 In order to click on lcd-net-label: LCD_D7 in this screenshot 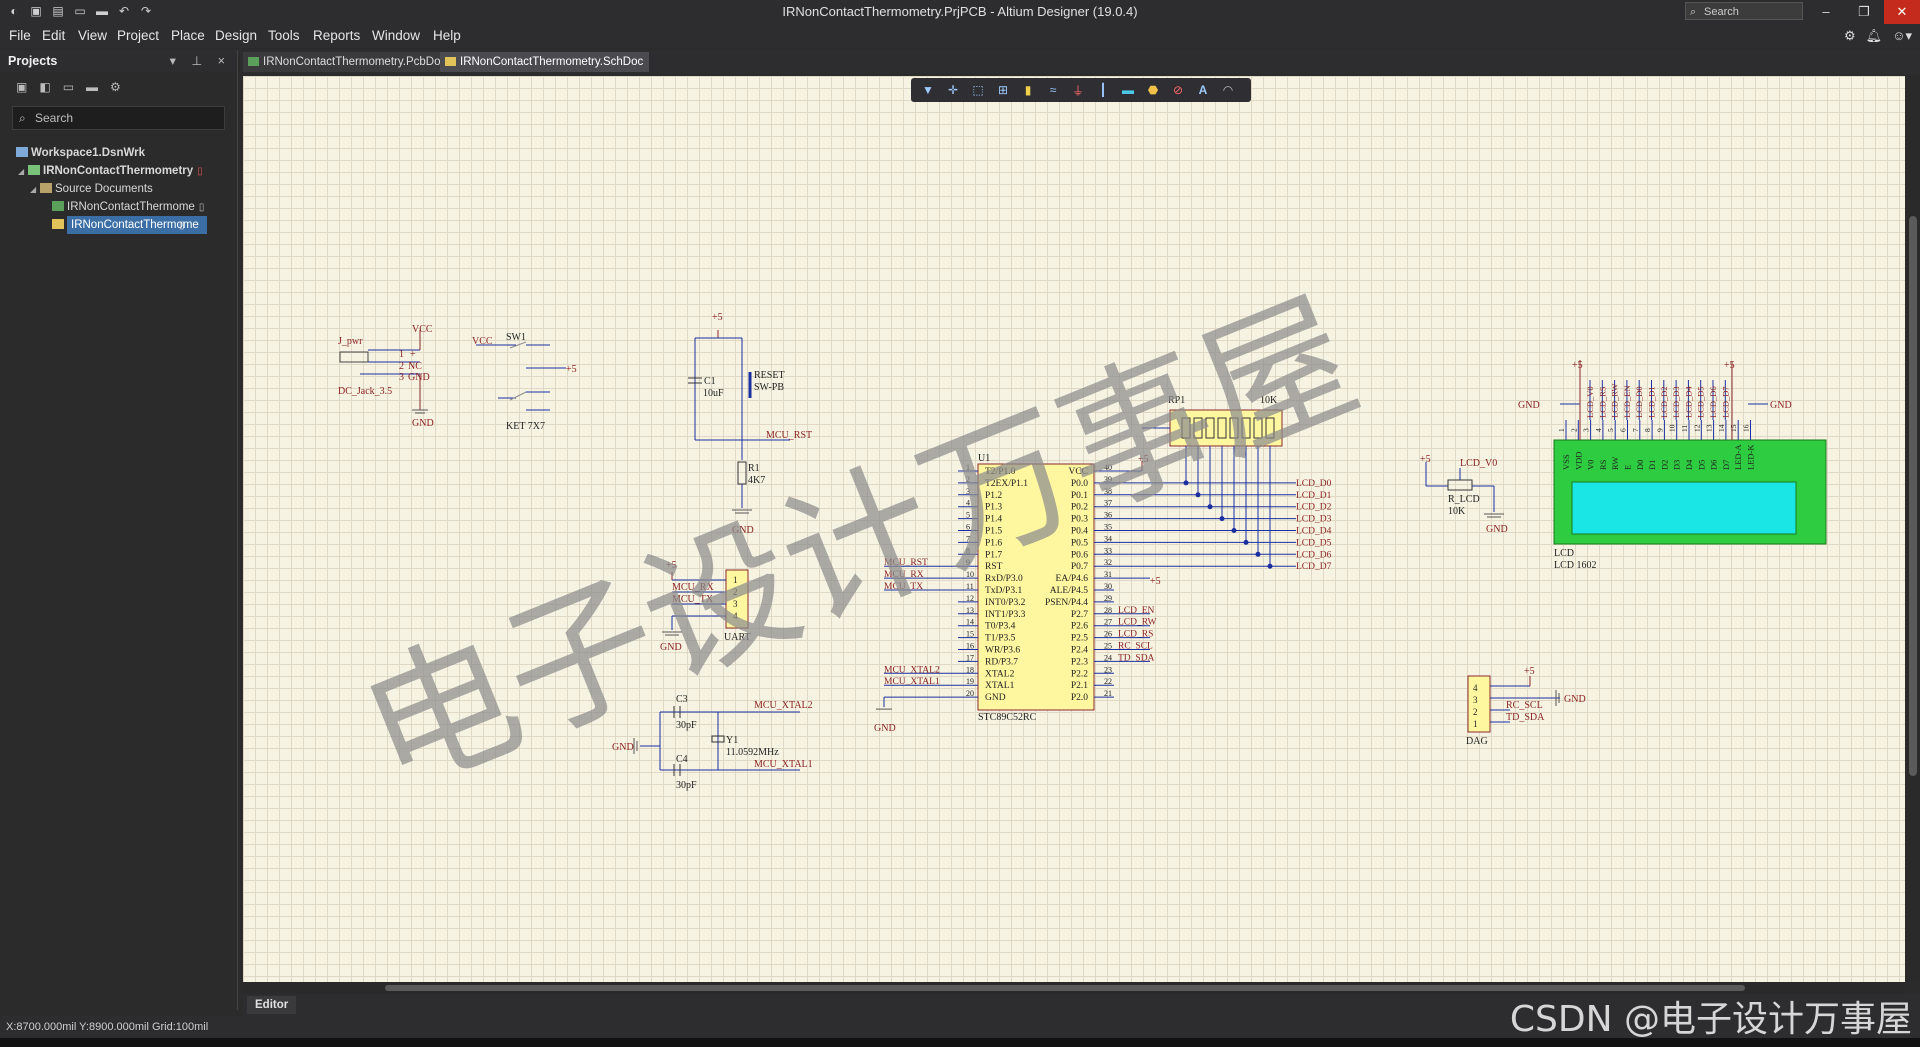, I will do `click(1725, 402)`.